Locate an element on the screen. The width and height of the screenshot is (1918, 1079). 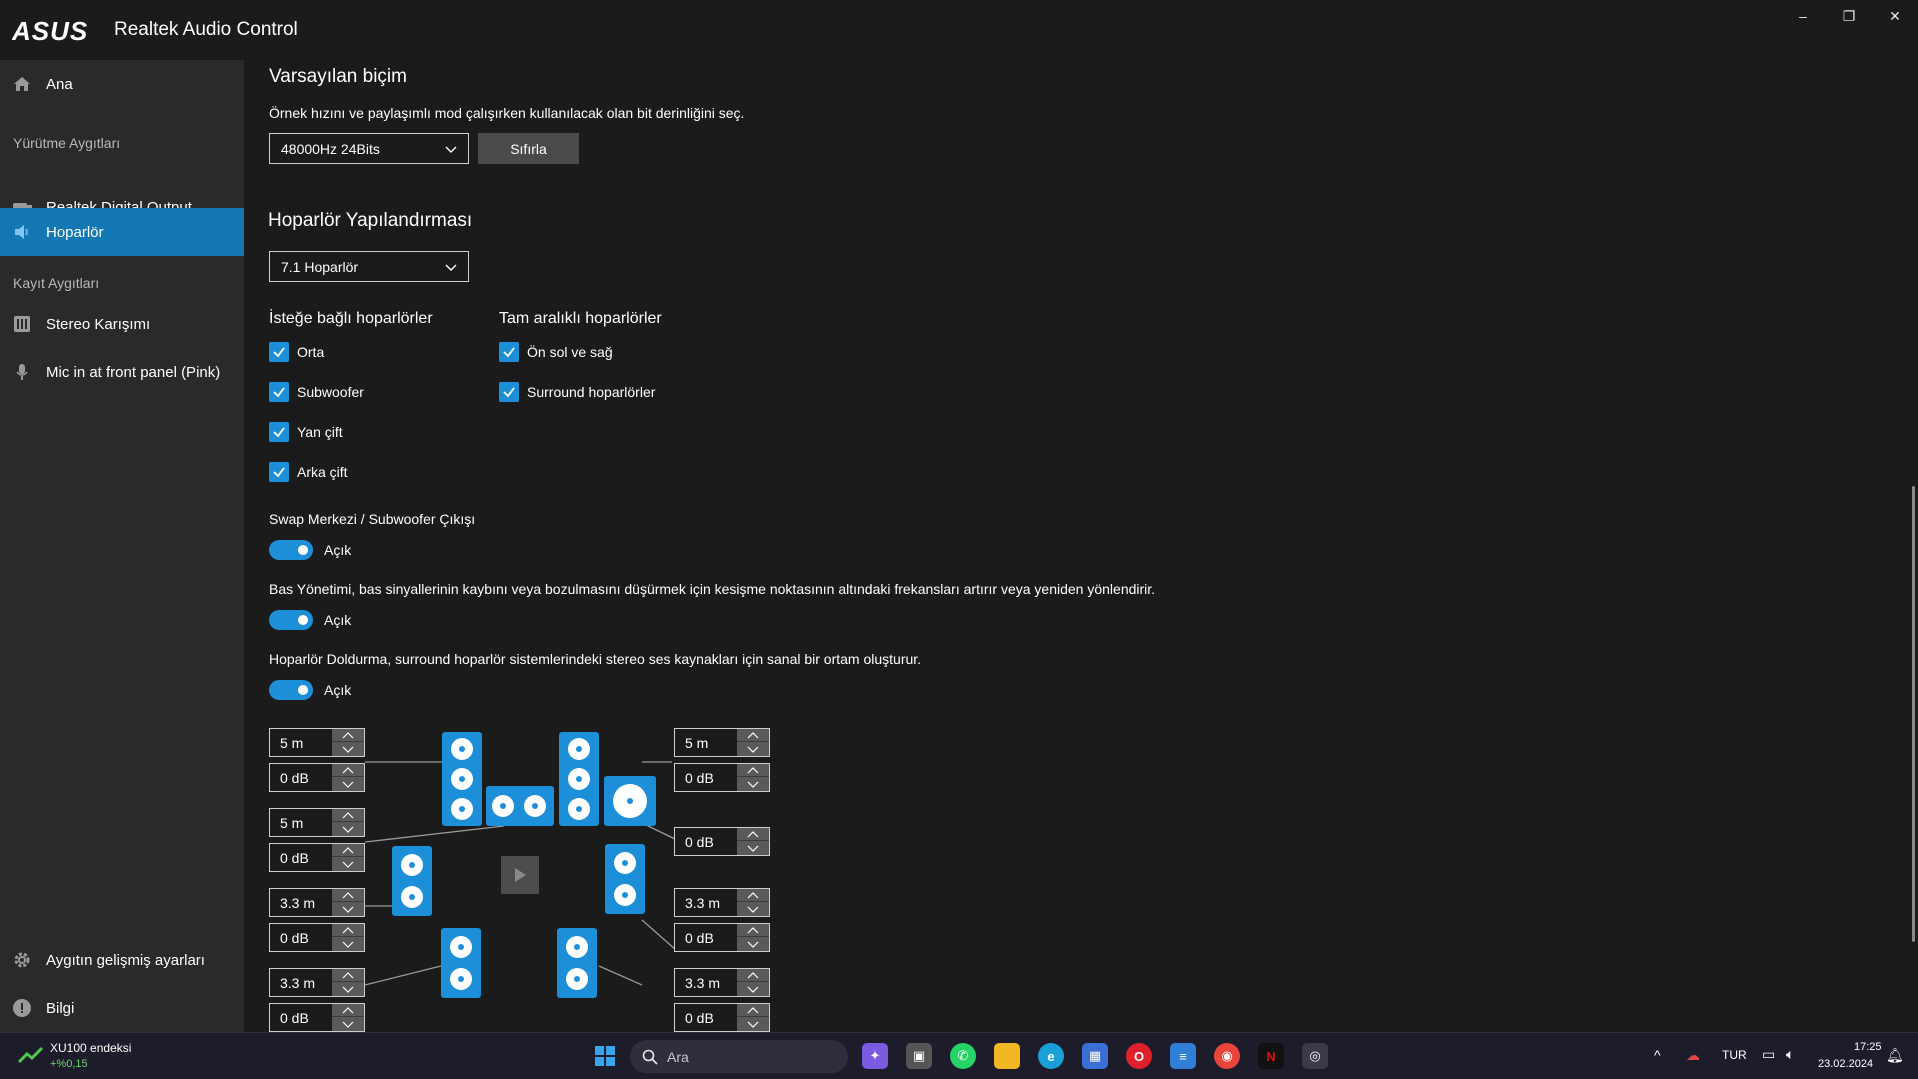
chrome-icon: ◉ is located at coordinates (1227, 1056).